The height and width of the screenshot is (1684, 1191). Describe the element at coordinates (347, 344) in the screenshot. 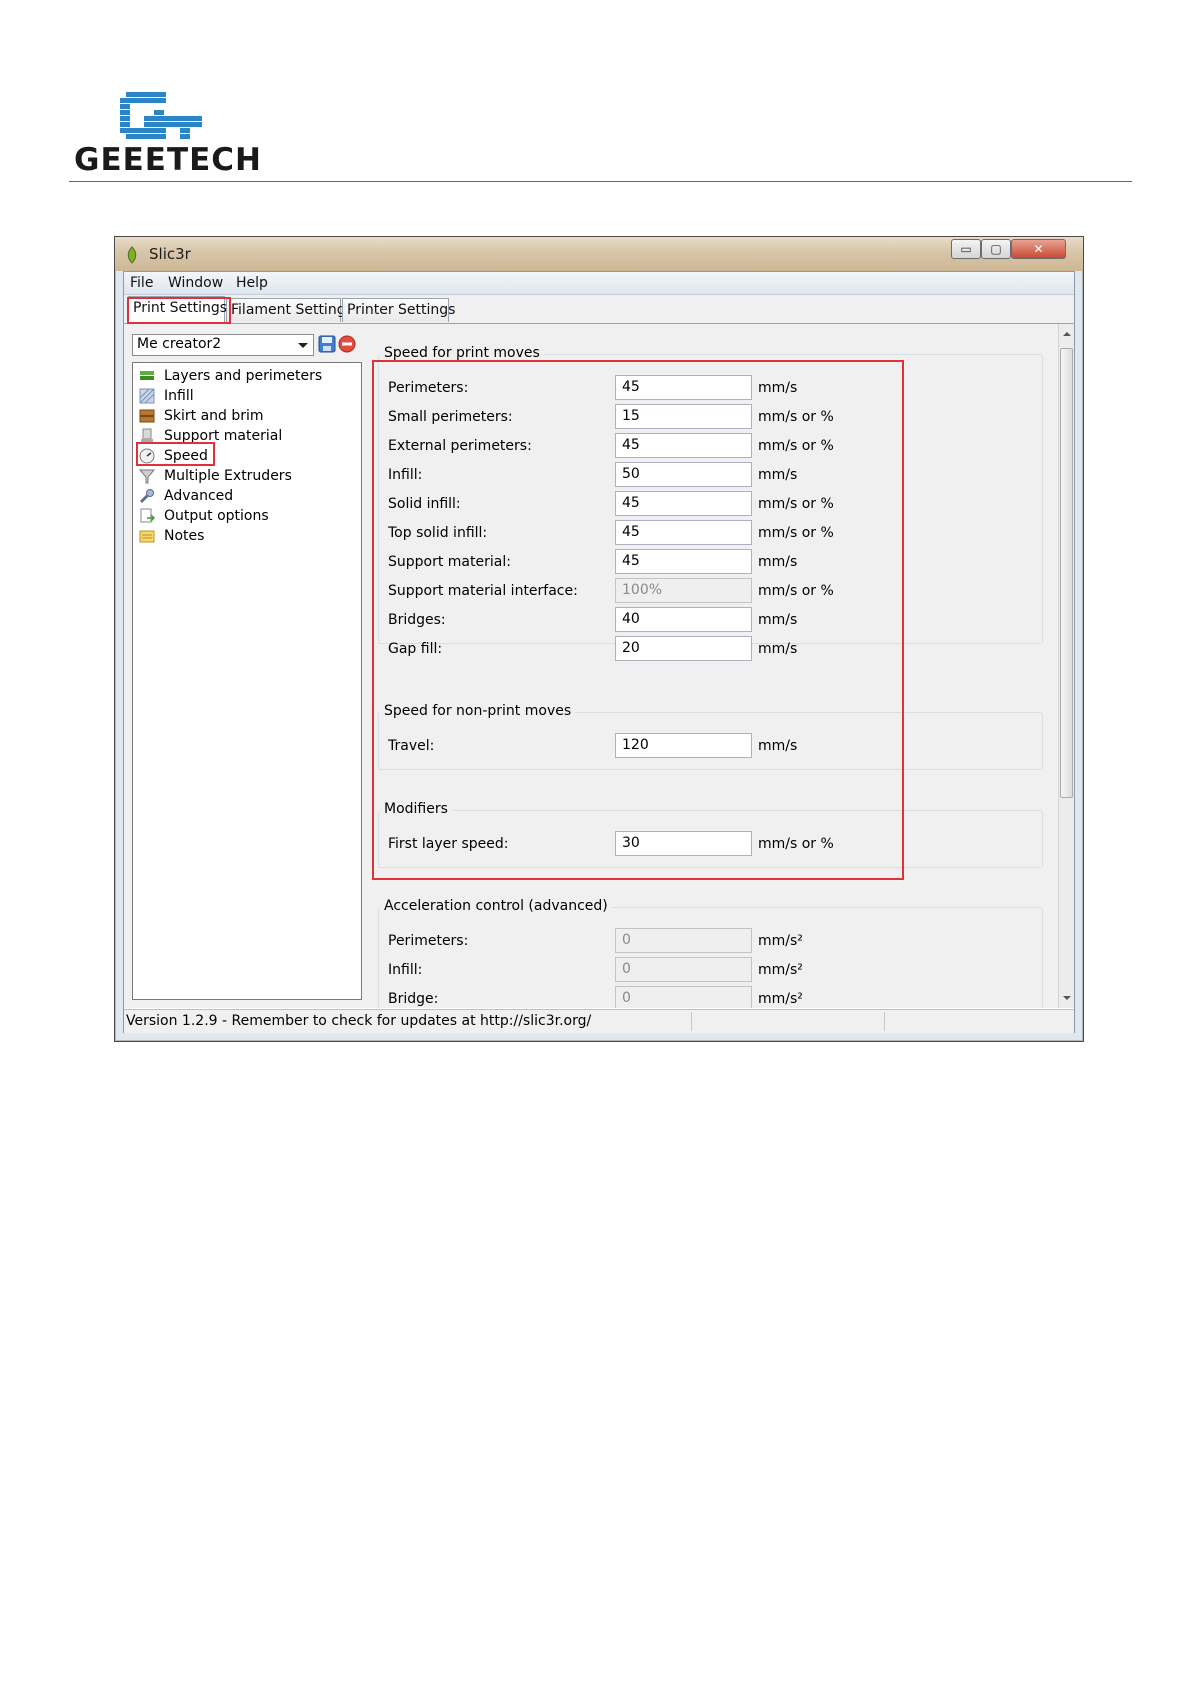

I see `delete-preset-icon` at that location.